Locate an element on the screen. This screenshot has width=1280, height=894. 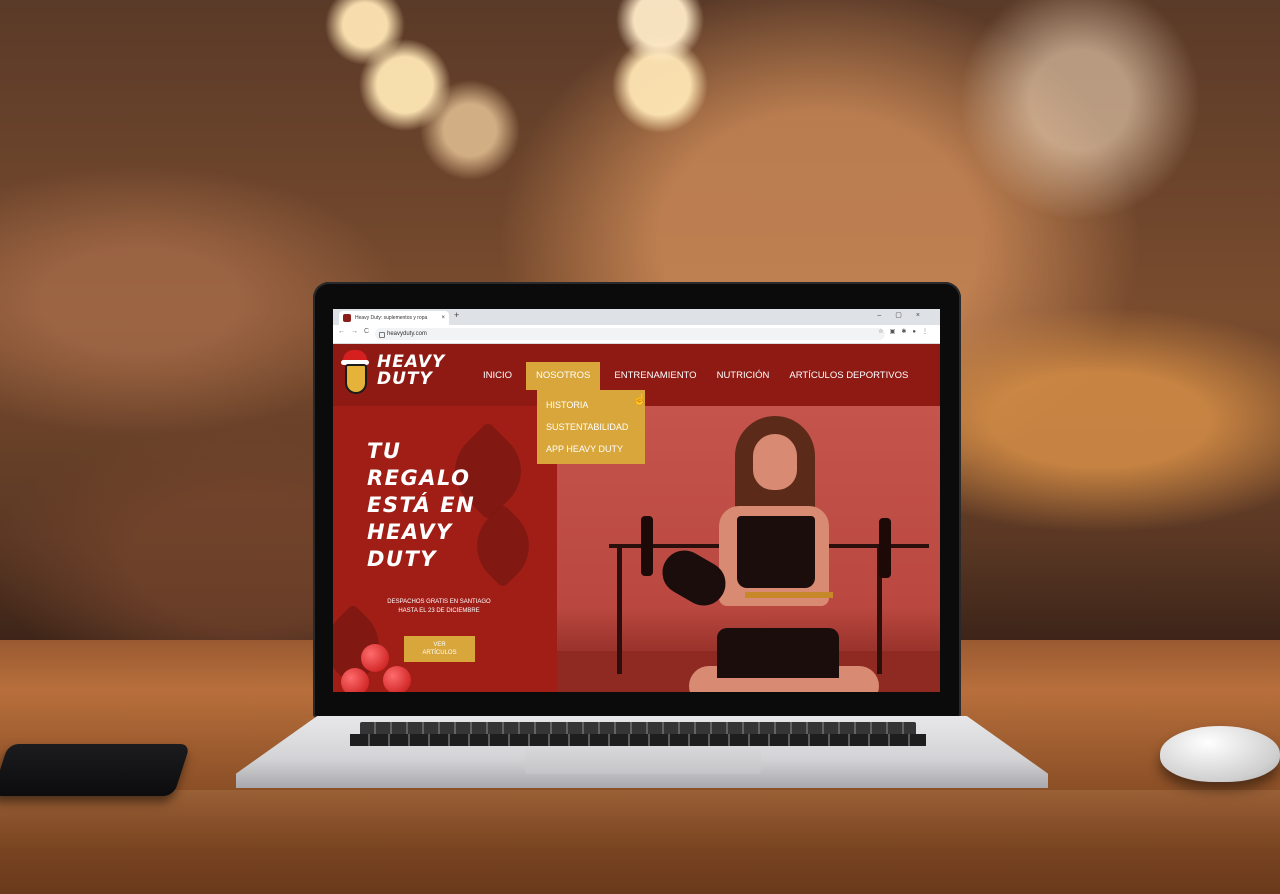
window-controls: –▢× is located at coordinates (905, 316).